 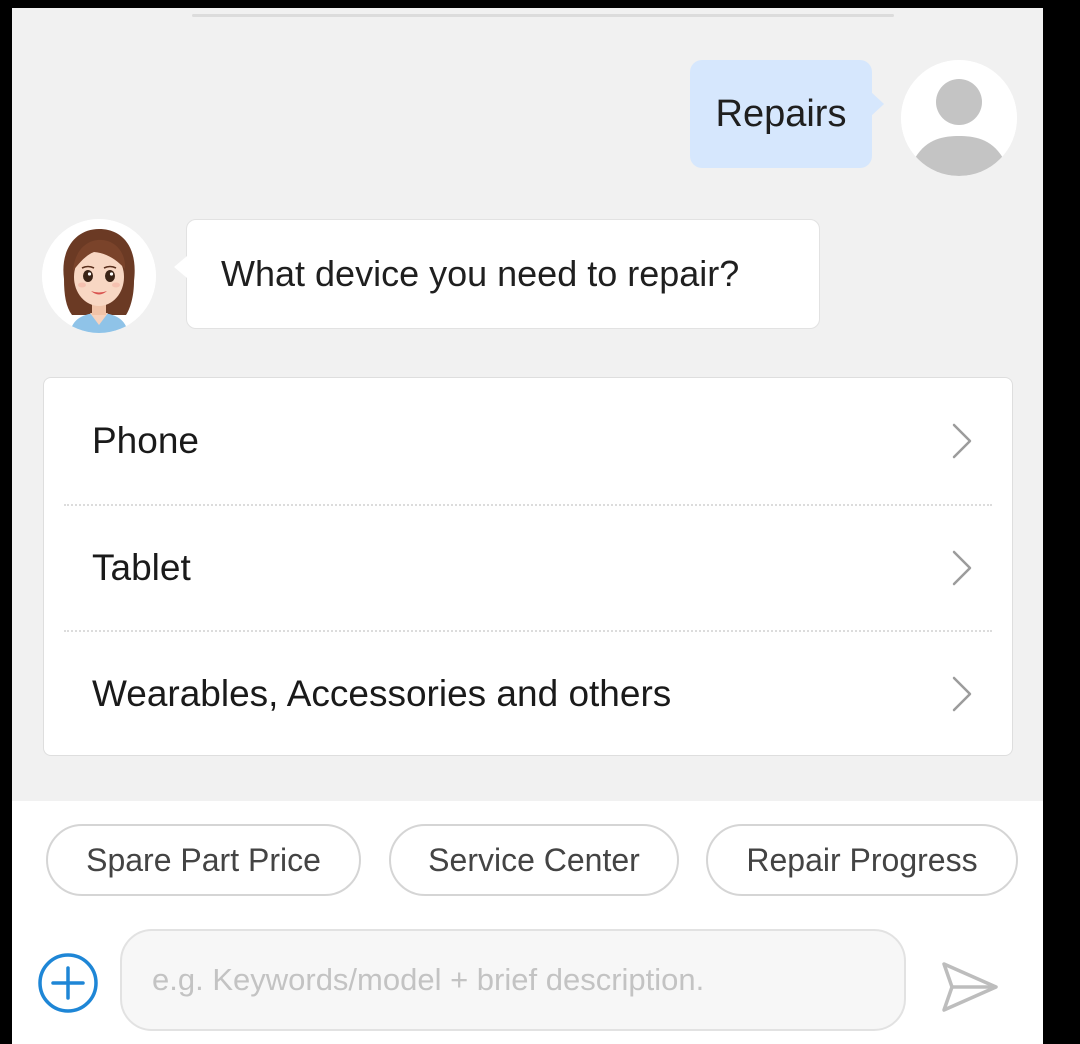 I want to click on option-label: Phone, so click(x=145, y=440).